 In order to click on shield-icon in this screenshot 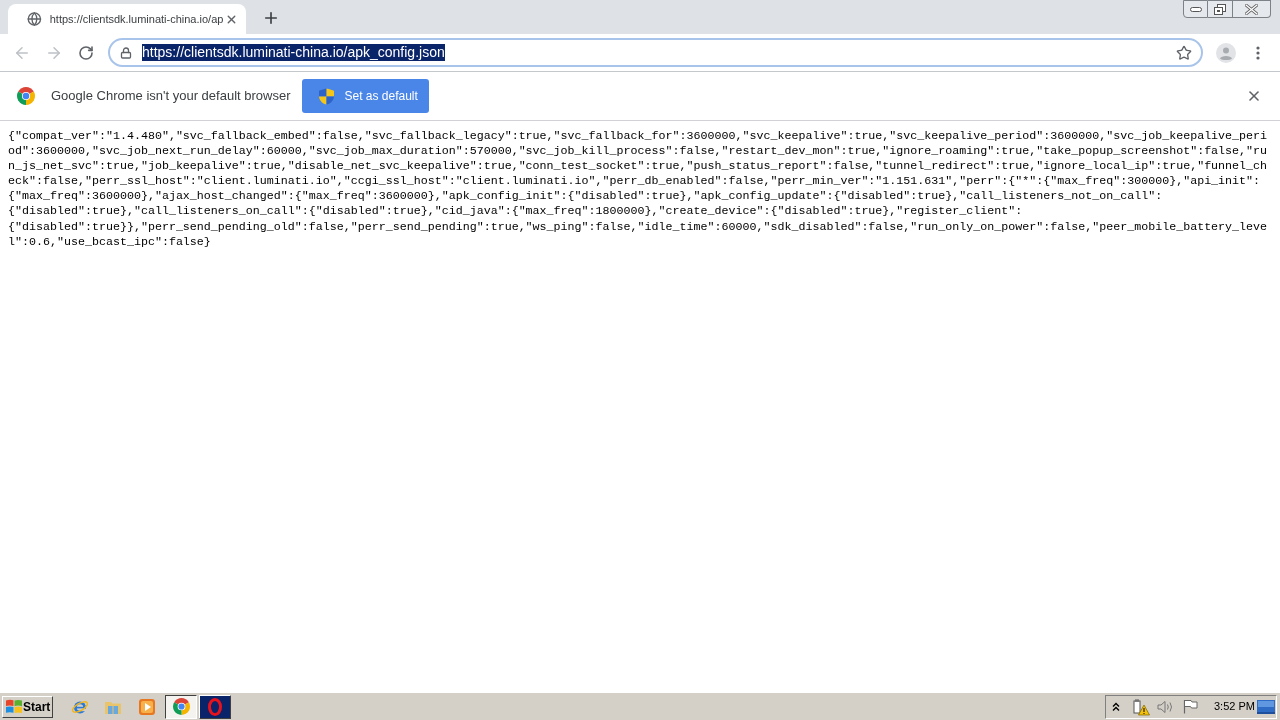, I will do `click(327, 96)`.